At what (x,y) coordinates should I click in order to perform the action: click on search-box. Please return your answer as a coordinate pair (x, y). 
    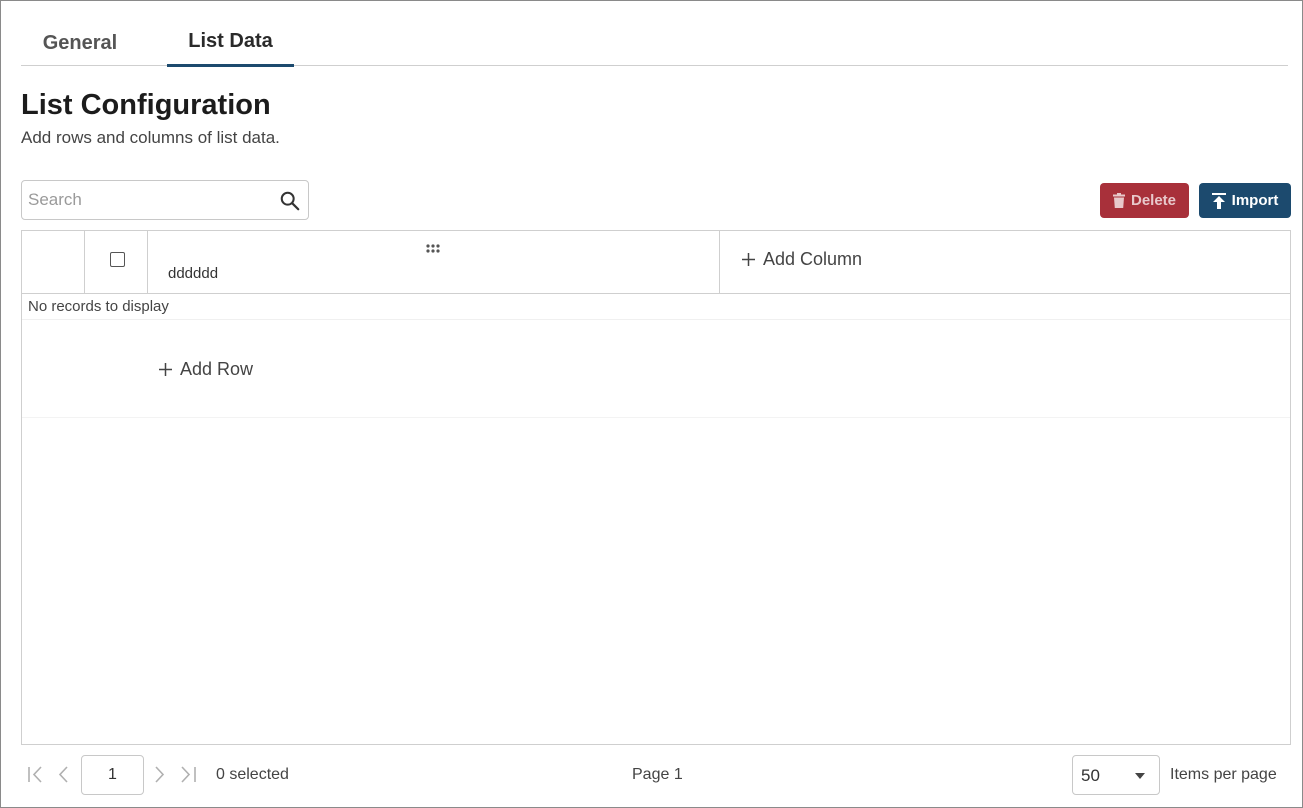
    Looking at the image, I should click on (165, 200).